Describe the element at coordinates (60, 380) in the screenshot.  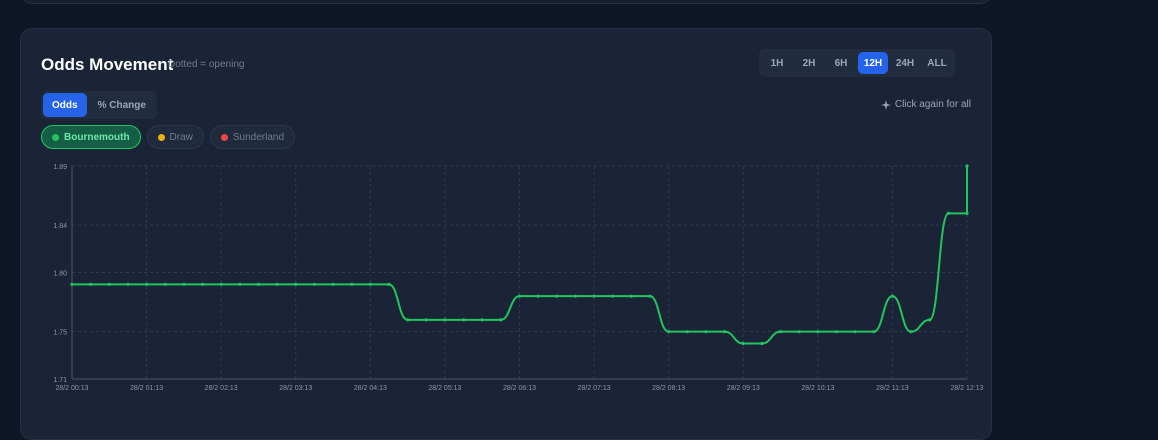
I see `y-tick-label: 1.71` at that location.